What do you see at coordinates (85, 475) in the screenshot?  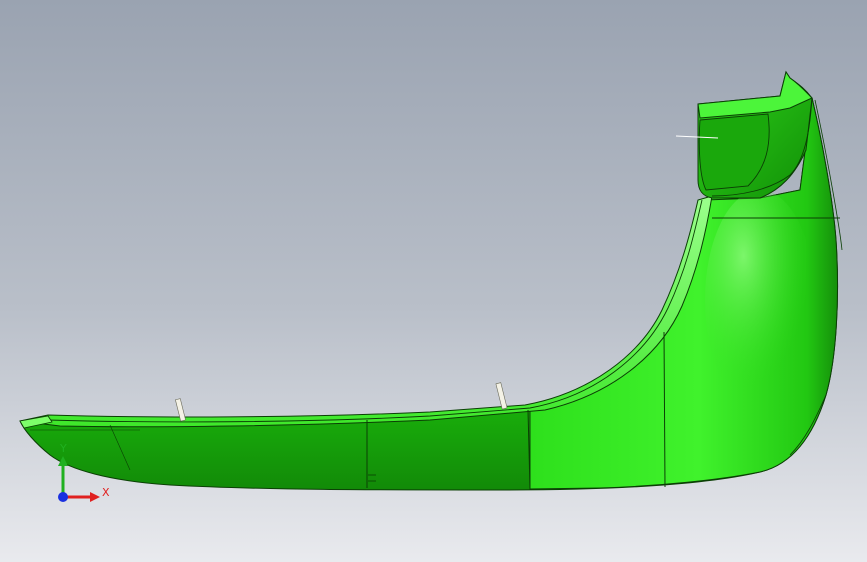 I see `coordinate-triad: X Y` at bounding box center [85, 475].